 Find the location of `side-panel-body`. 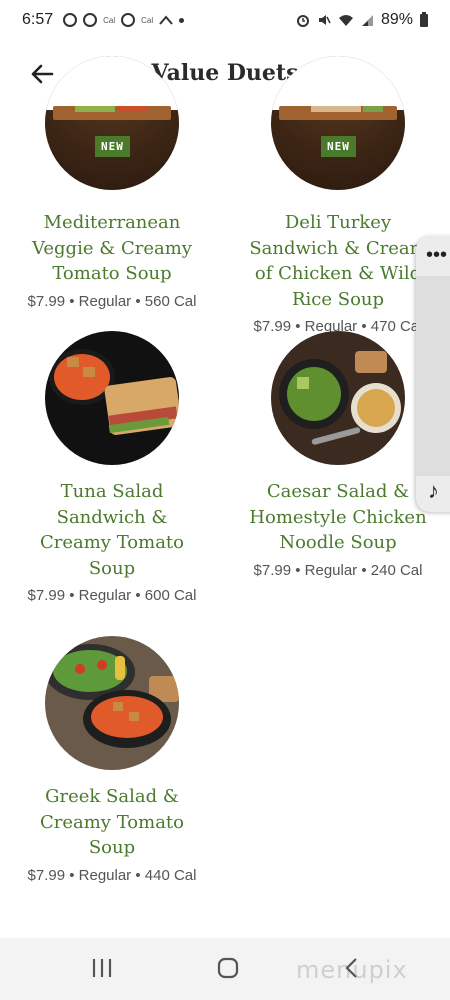

side-panel-body is located at coordinates (433, 376).